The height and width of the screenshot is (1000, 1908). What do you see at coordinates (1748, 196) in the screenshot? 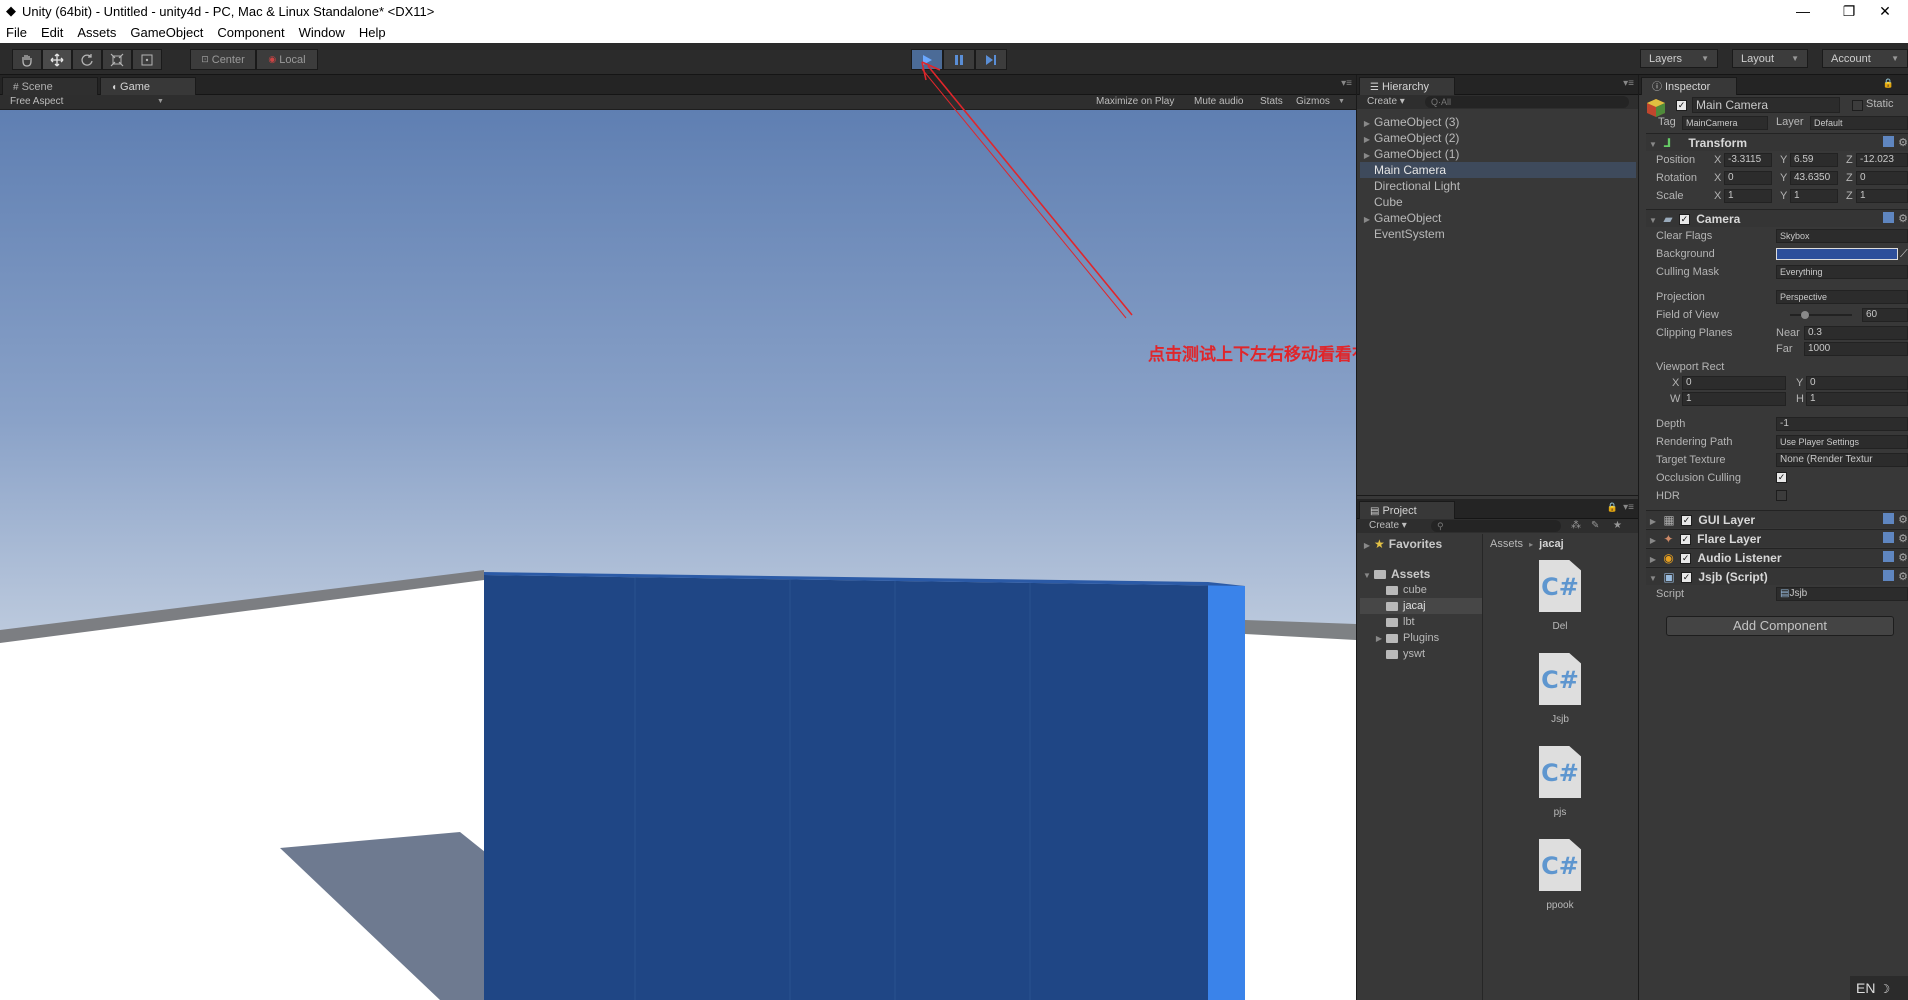
I see `scale-x-field: 1` at bounding box center [1748, 196].